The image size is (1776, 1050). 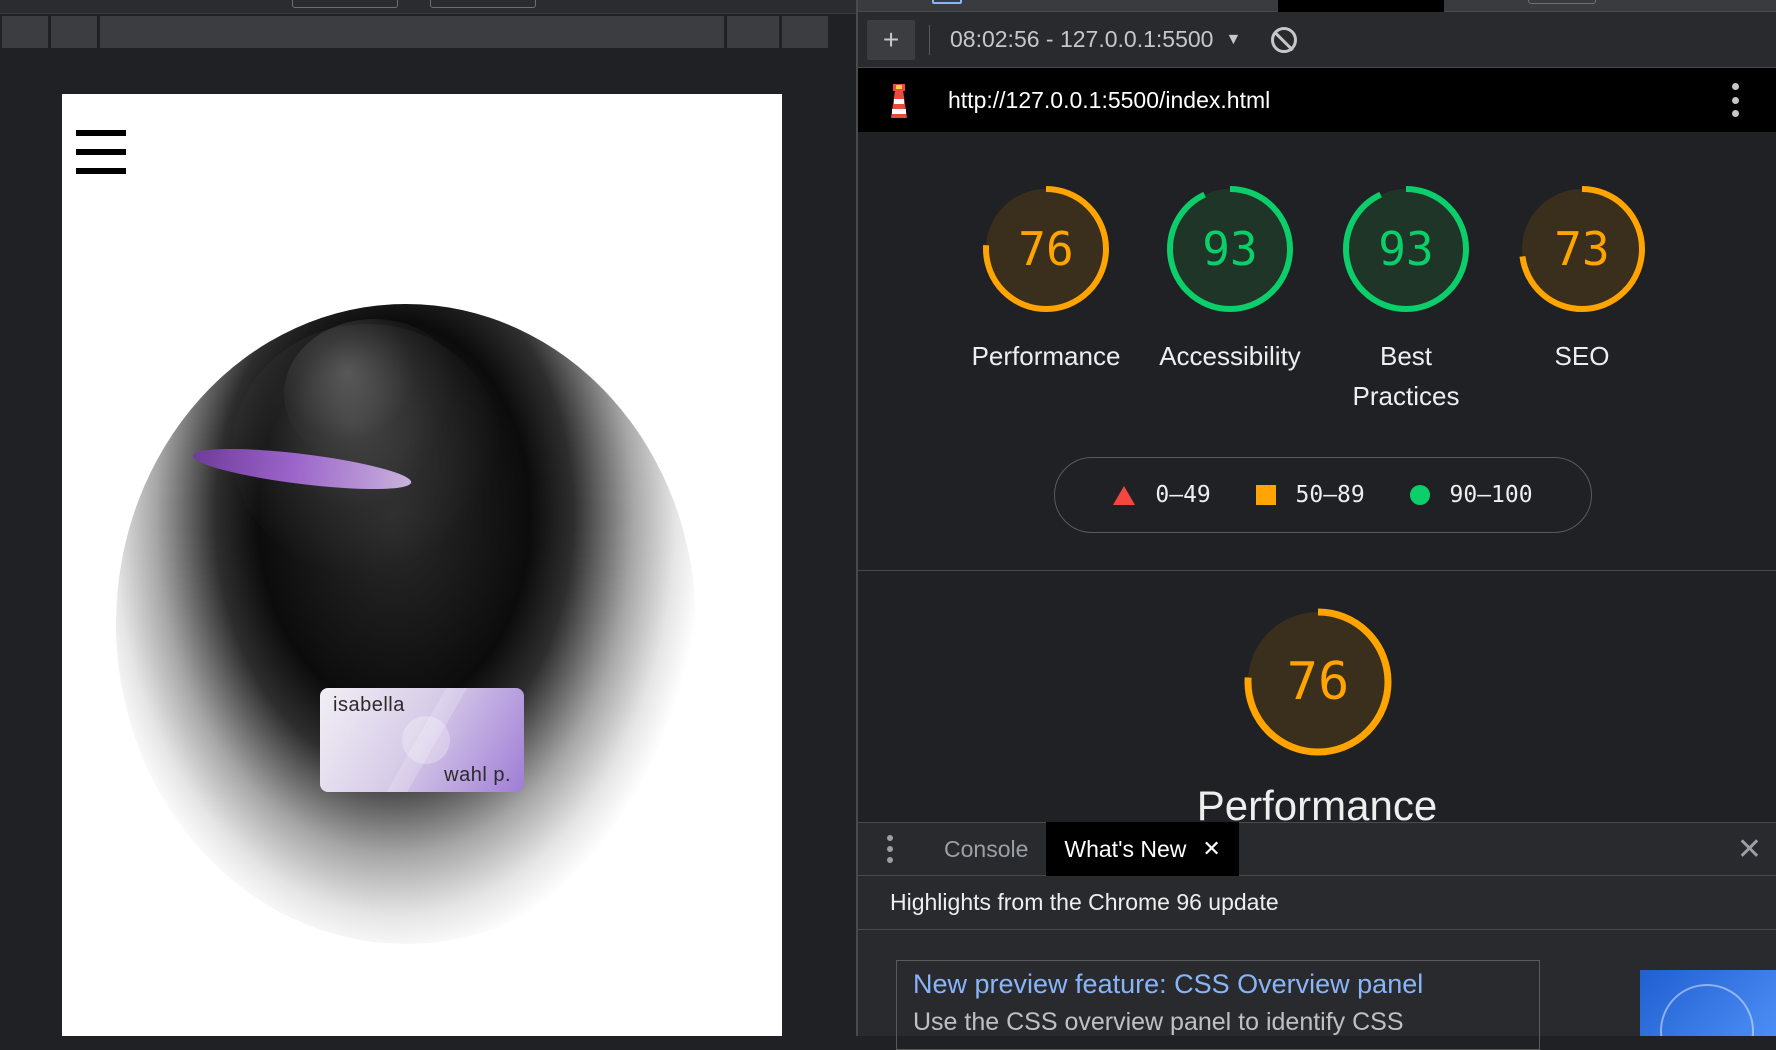 I want to click on lighthouse-logo-icon, so click(x=899, y=100).